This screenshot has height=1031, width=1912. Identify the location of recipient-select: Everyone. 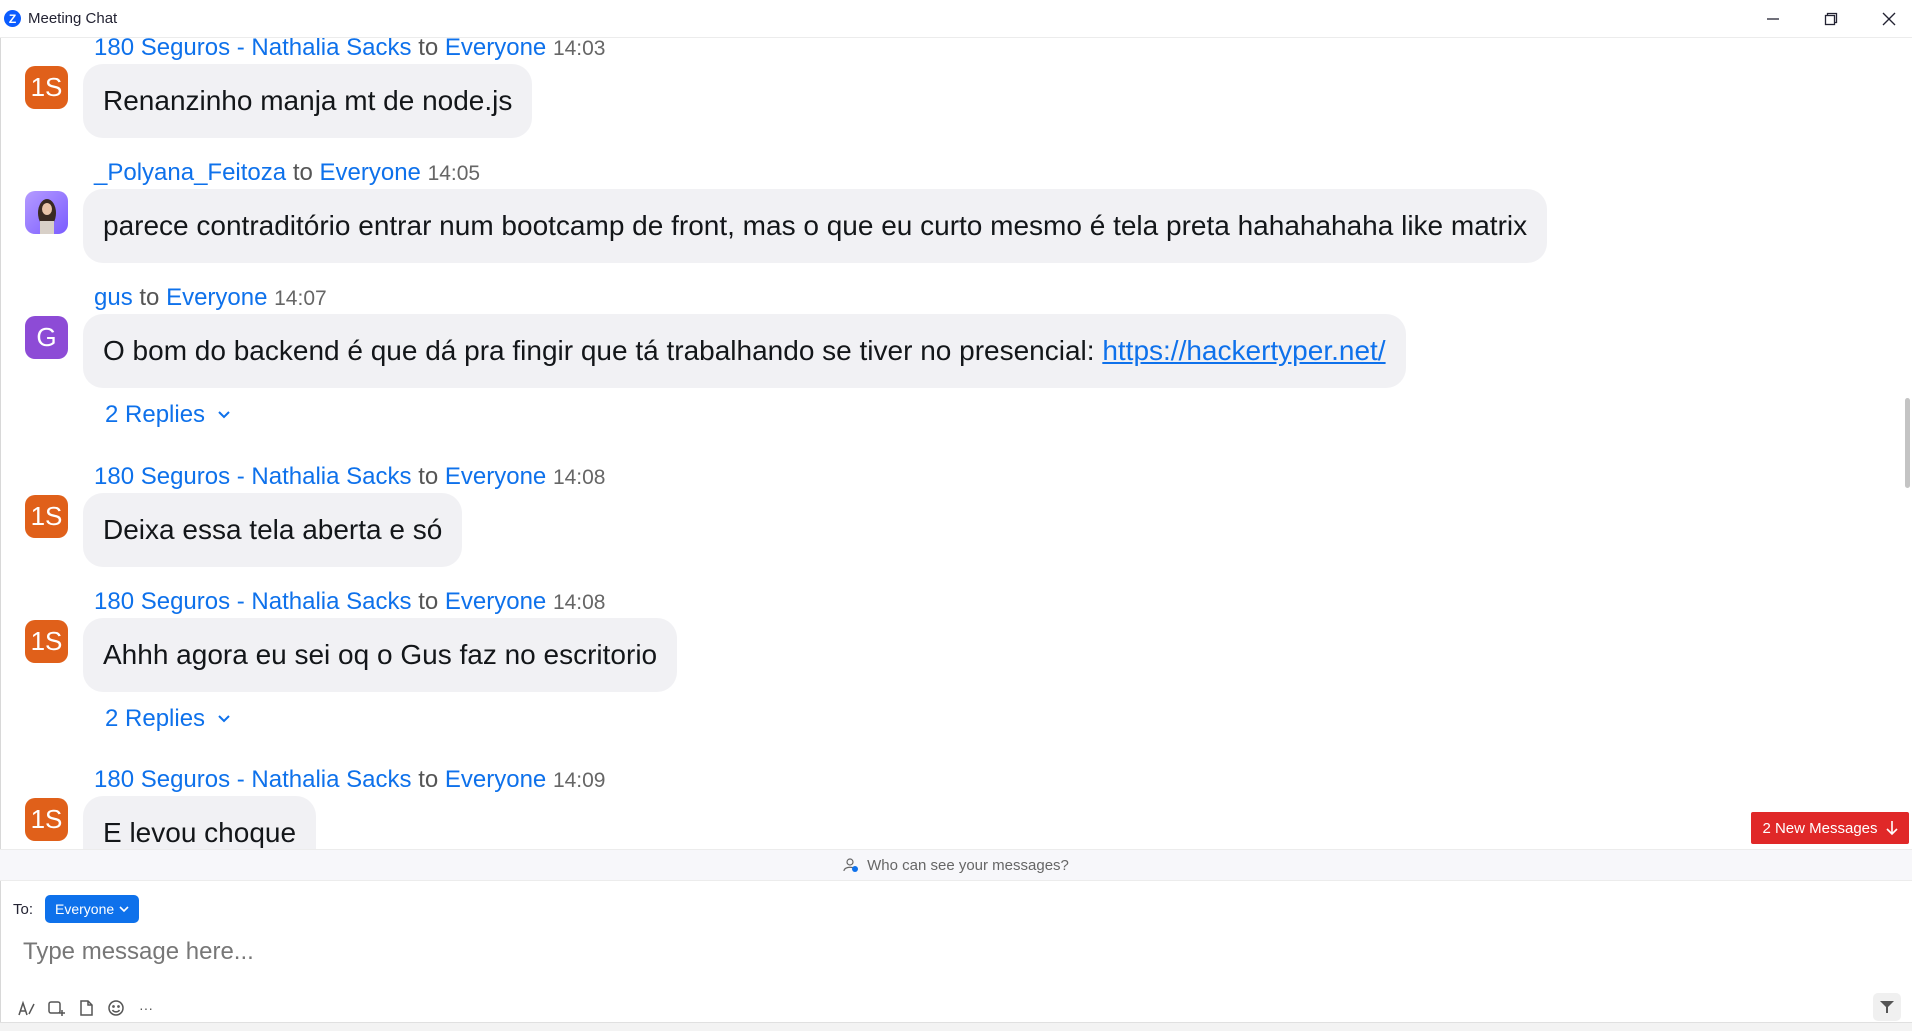
(92, 909).